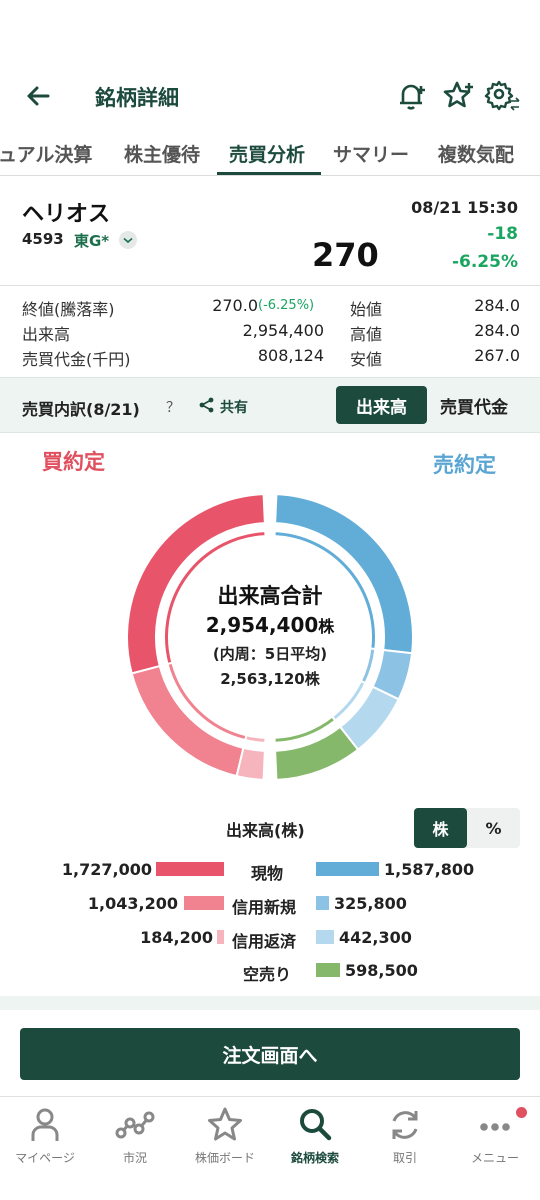 The width and height of the screenshot is (540, 1200). I want to click on favorite-star-add-icon, so click(458, 96).